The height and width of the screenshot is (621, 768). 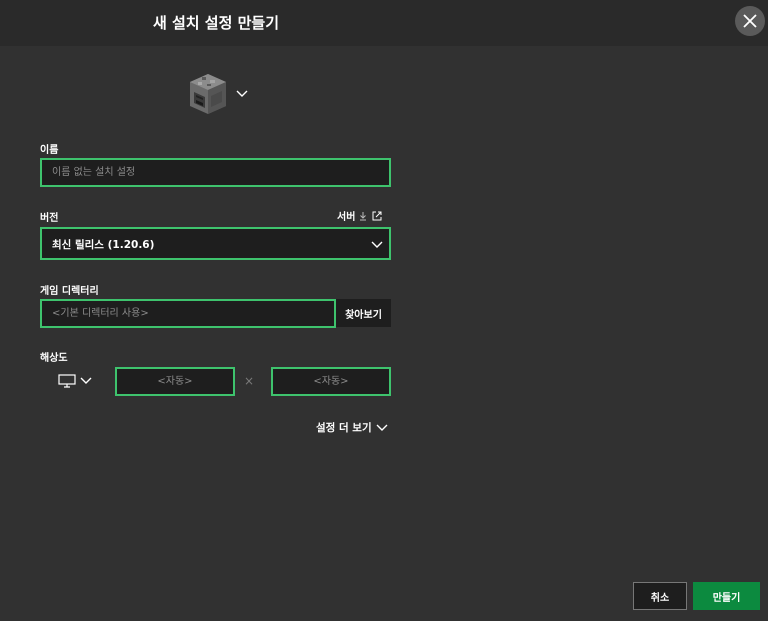 I want to click on close-button, so click(x=750, y=21).